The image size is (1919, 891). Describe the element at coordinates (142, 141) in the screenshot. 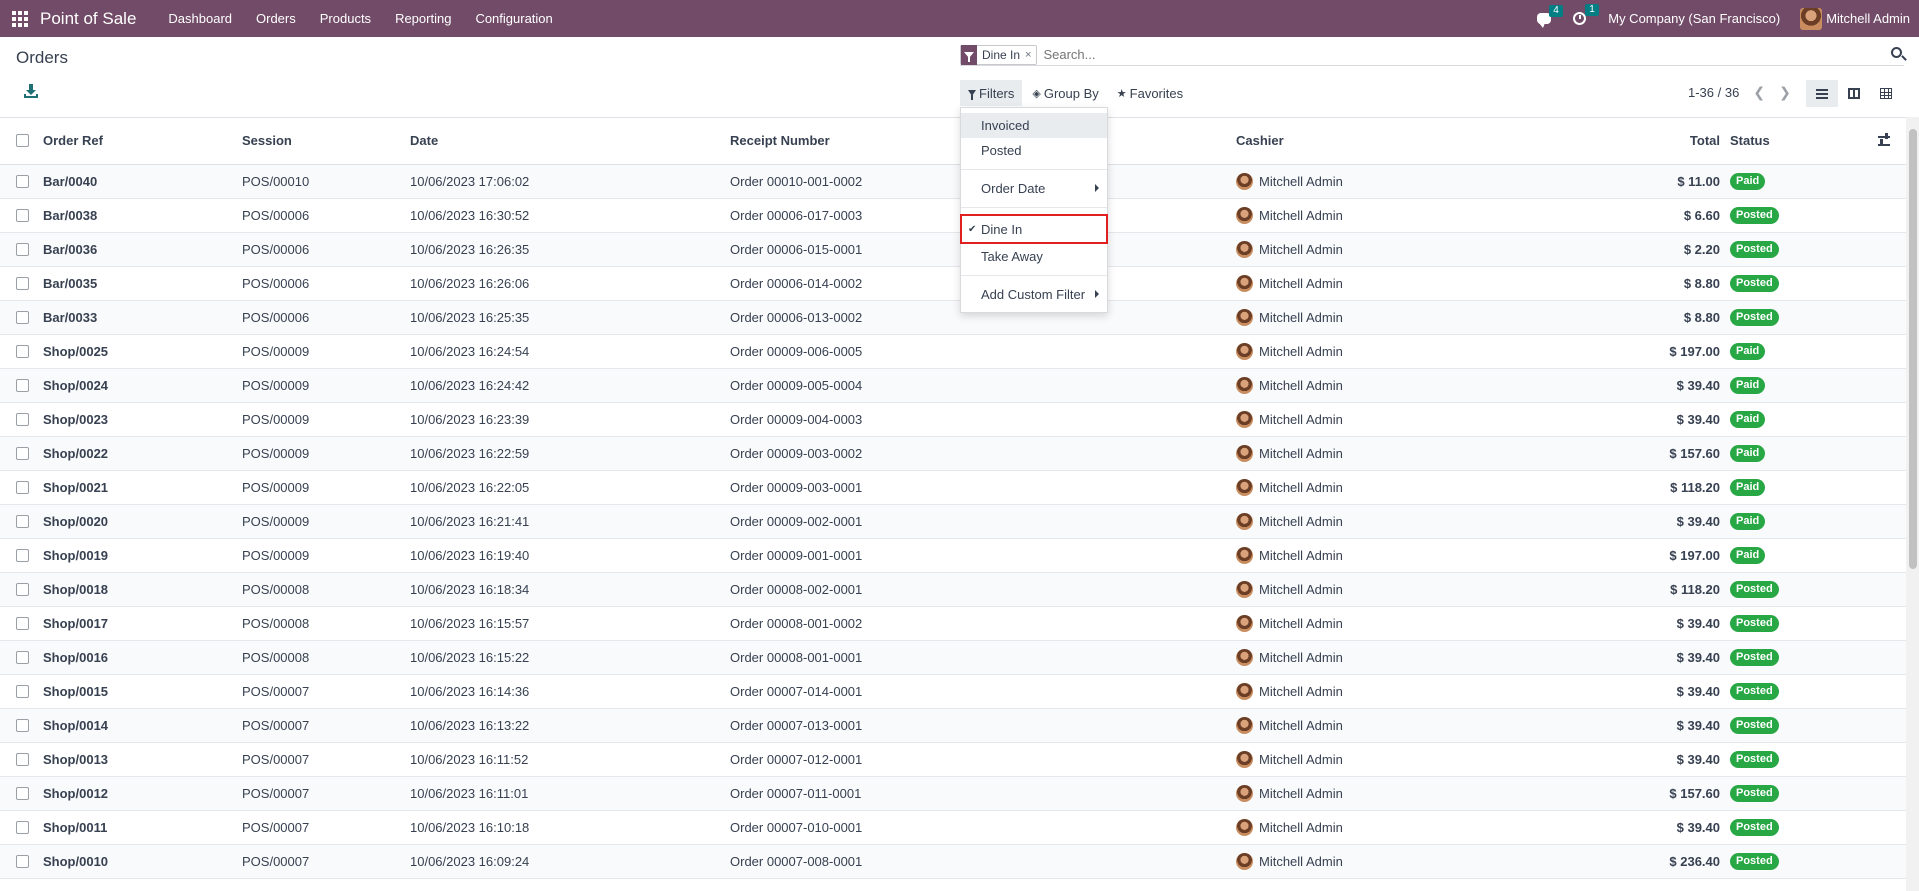

I see `column-order-ref: Order Ref` at that location.